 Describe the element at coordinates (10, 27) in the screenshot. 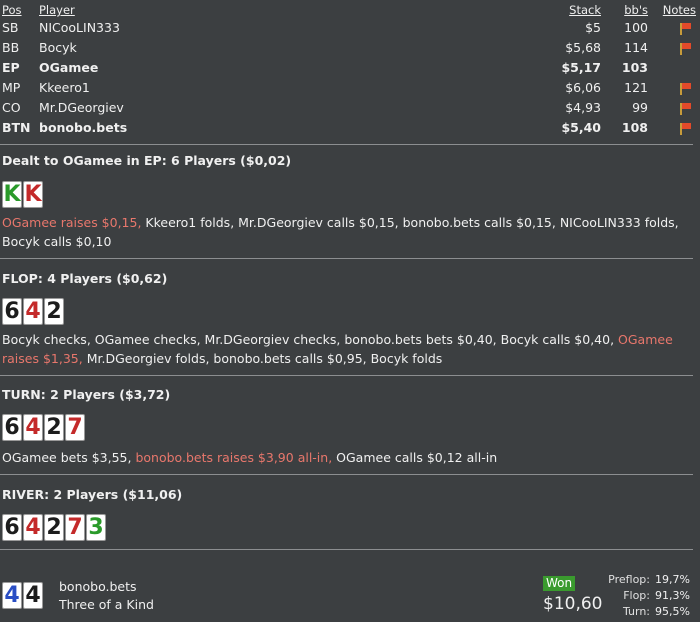

I see `player-position: SB` at that location.